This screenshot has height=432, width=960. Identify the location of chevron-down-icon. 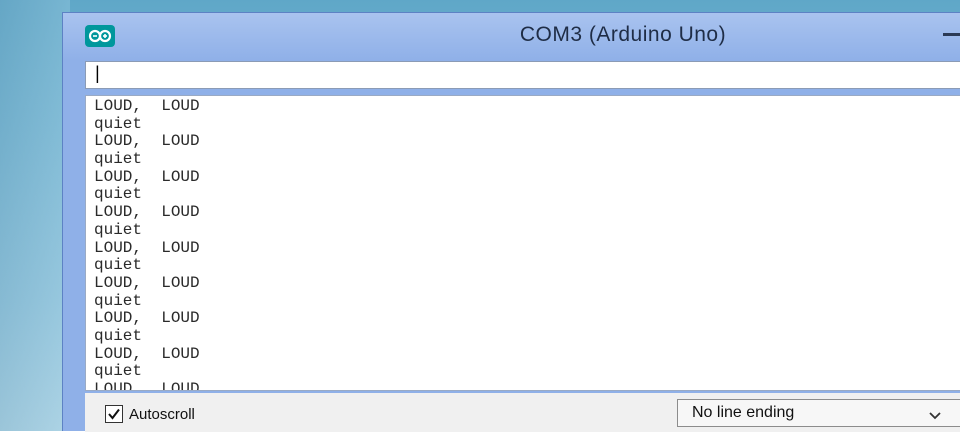
(935, 416).